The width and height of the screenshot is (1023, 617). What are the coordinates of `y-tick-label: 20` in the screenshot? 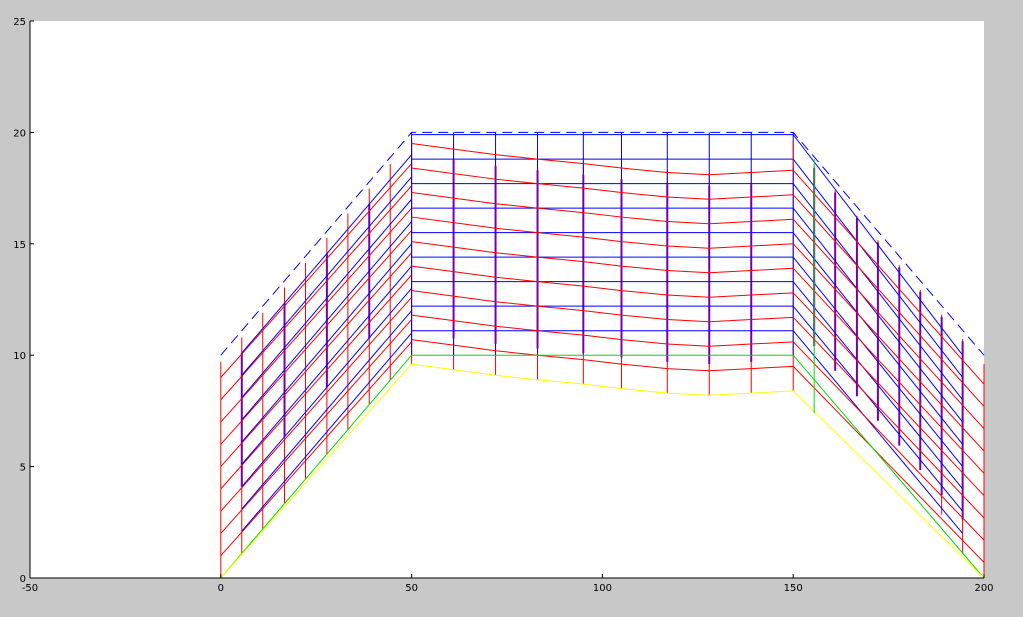 It's located at (19, 133).